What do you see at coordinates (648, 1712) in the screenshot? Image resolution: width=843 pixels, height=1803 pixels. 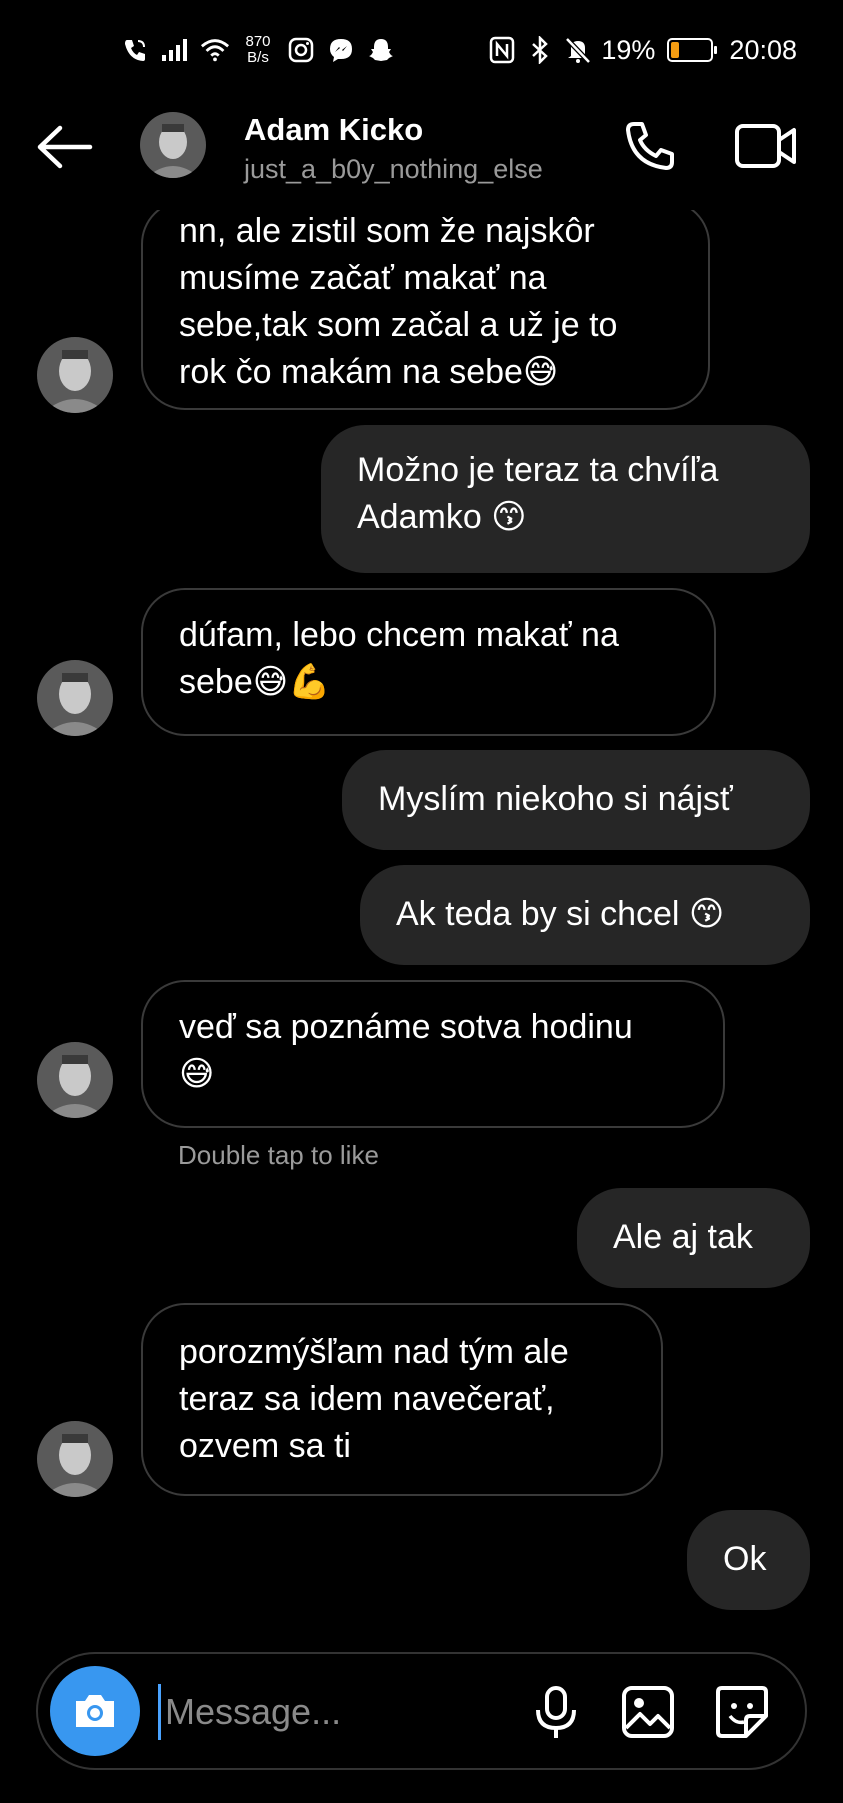 I see `gallery-icon` at bounding box center [648, 1712].